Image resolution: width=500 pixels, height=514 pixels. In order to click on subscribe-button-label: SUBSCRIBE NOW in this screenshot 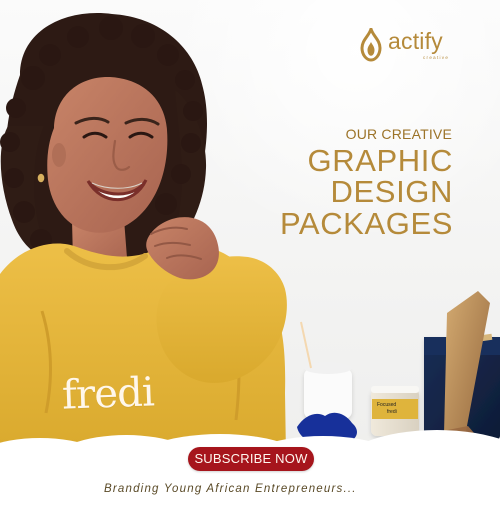, I will do `click(251, 458)`.